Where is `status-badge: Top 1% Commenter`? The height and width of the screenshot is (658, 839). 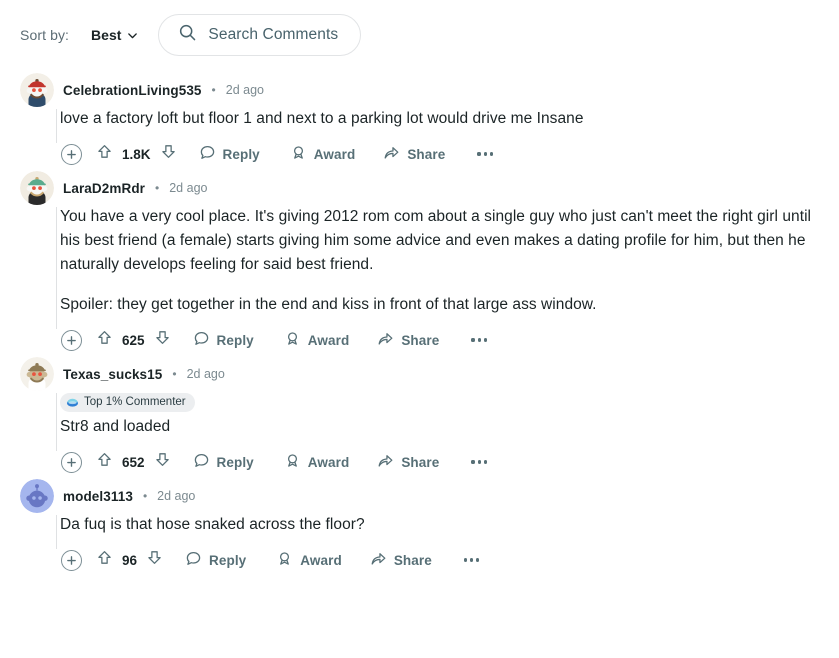 status-badge: Top 1% Commenter is located at coordinates (127, 402).